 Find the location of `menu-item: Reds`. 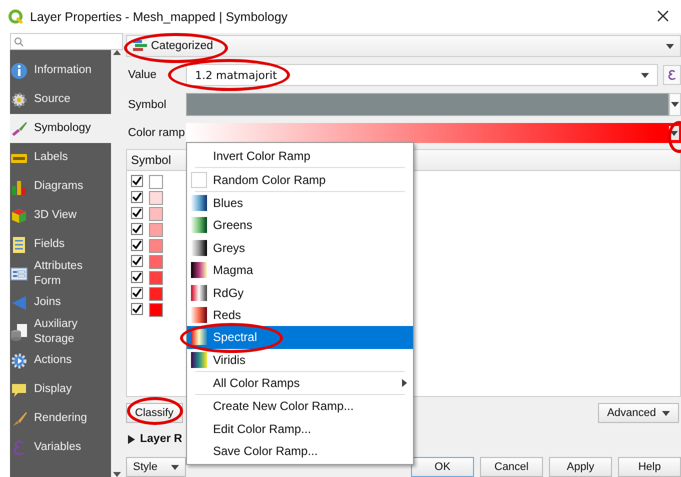

menu-item: Reds is located at coordinates (300, 315).